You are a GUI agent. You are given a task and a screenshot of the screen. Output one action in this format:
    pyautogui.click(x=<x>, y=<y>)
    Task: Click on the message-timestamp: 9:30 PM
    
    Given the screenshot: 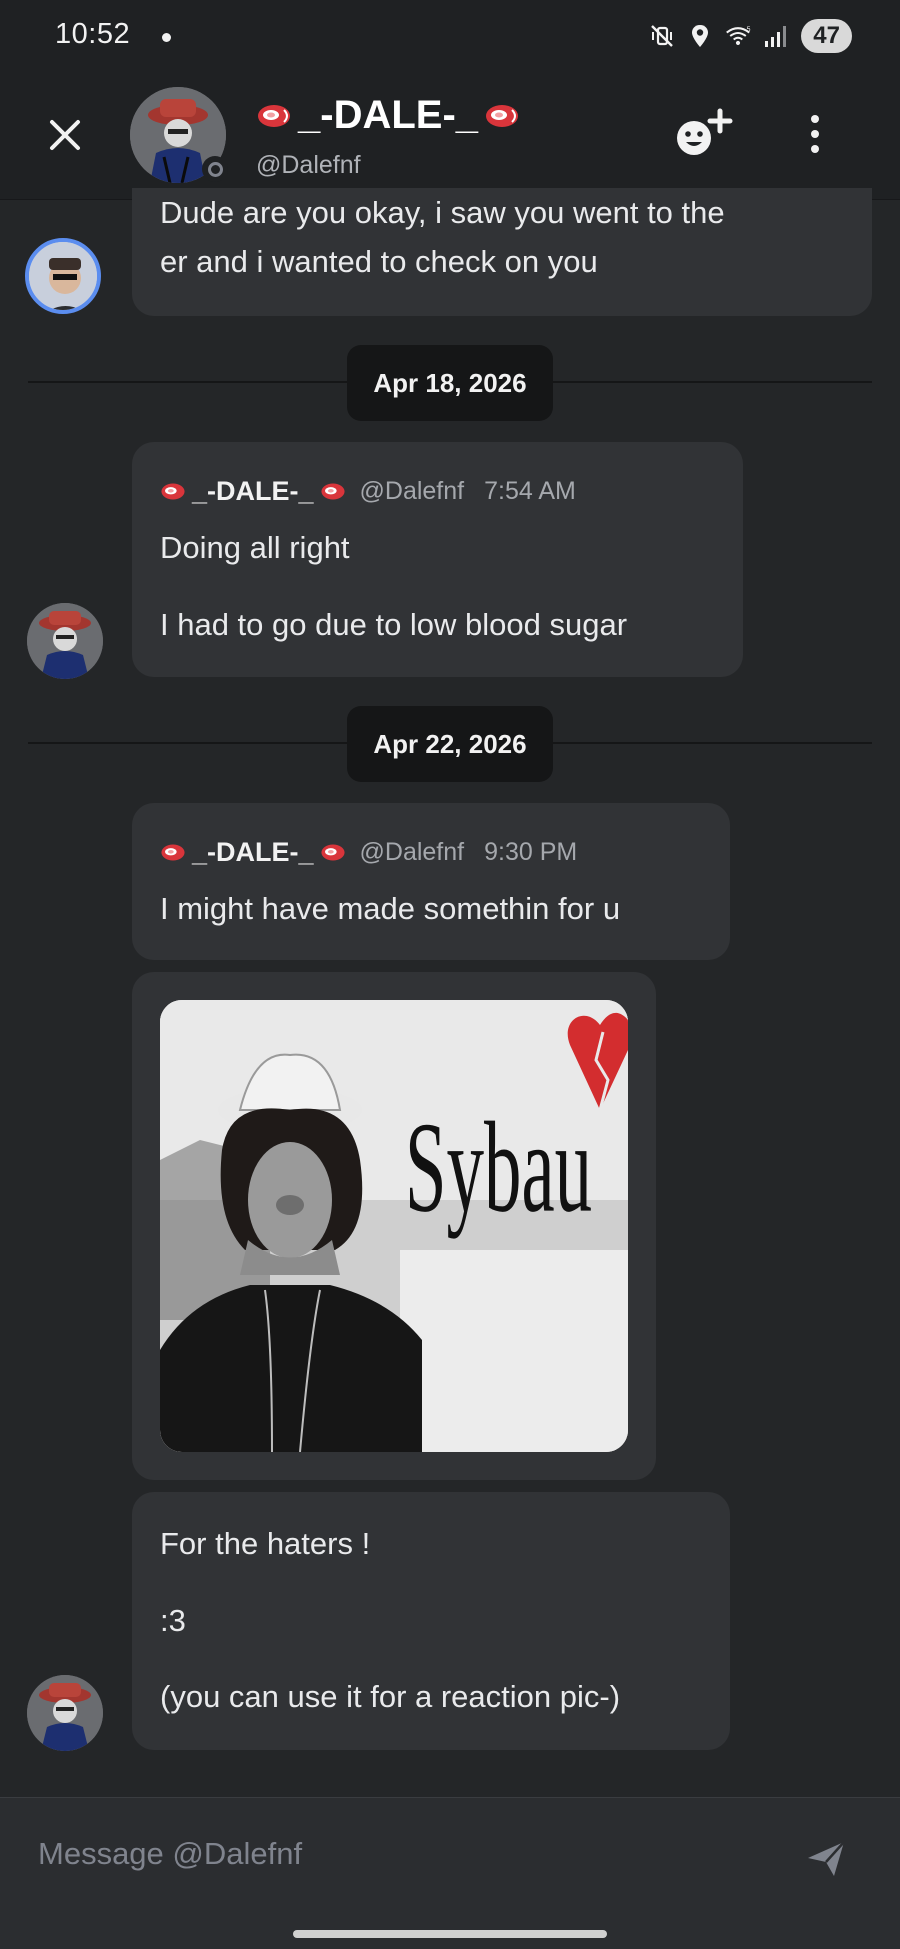 What is the action you would take?
    pyautogui.click(x=531, y=852)
    